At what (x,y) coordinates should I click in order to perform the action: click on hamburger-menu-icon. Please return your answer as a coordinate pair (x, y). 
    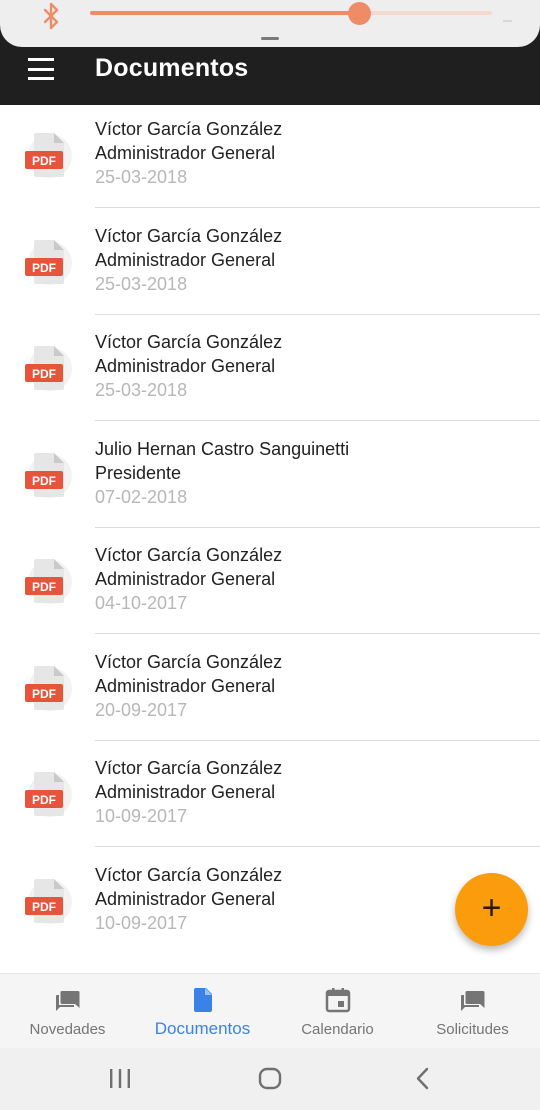
    Looking at the image, I should click on (42, 69).